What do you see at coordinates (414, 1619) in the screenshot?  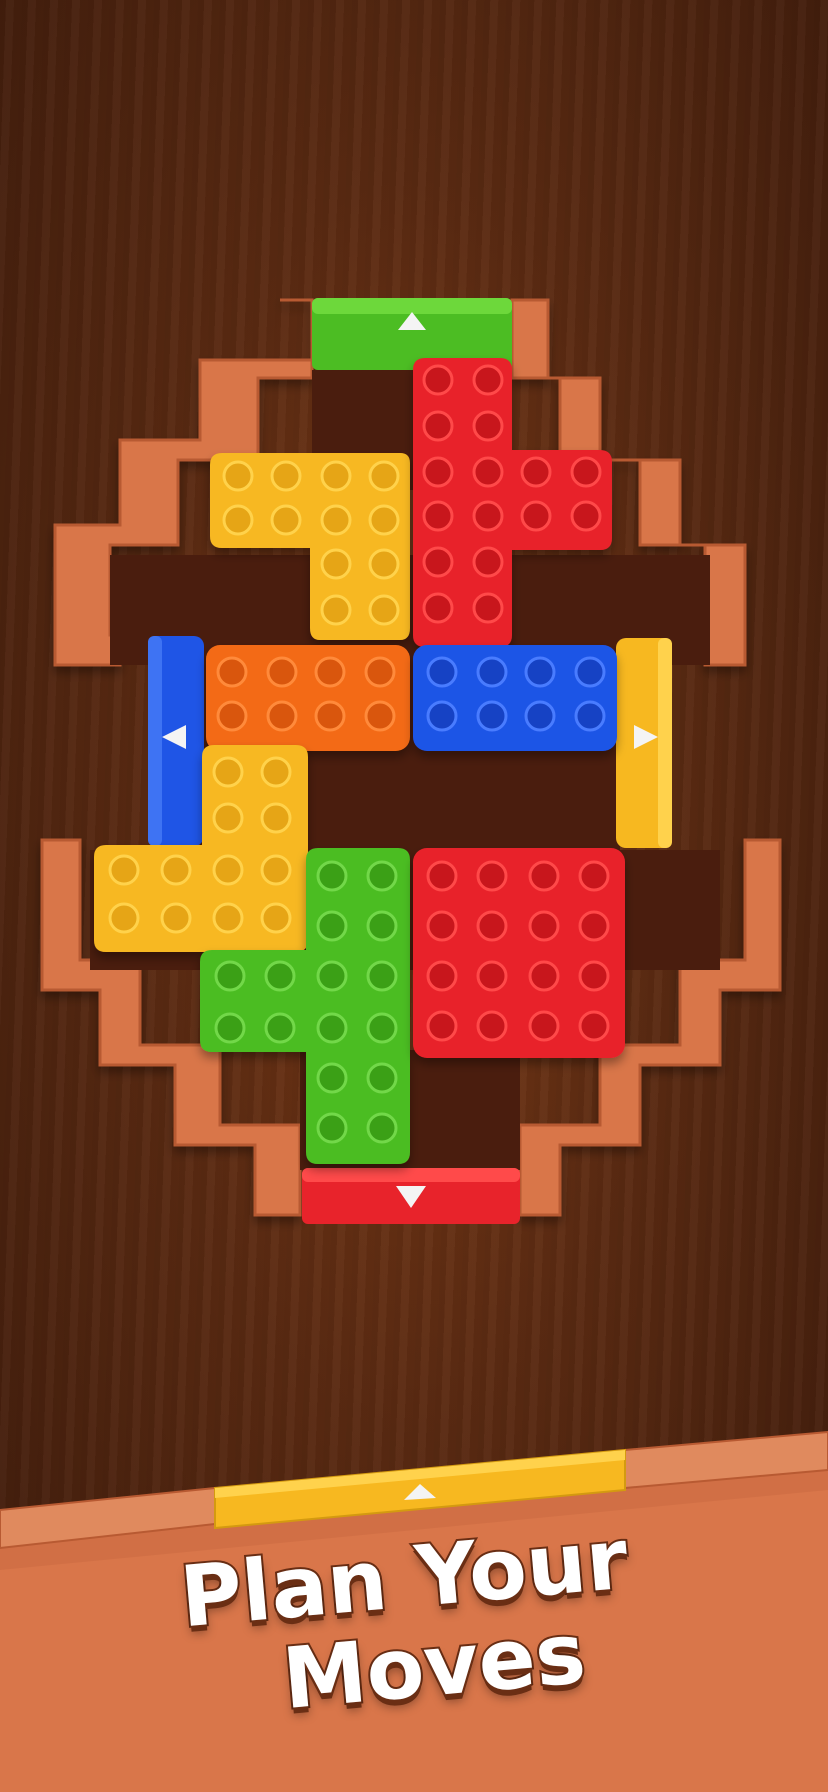 I see `caption: Plan Your Moves` at bounding box center [414, 1619].